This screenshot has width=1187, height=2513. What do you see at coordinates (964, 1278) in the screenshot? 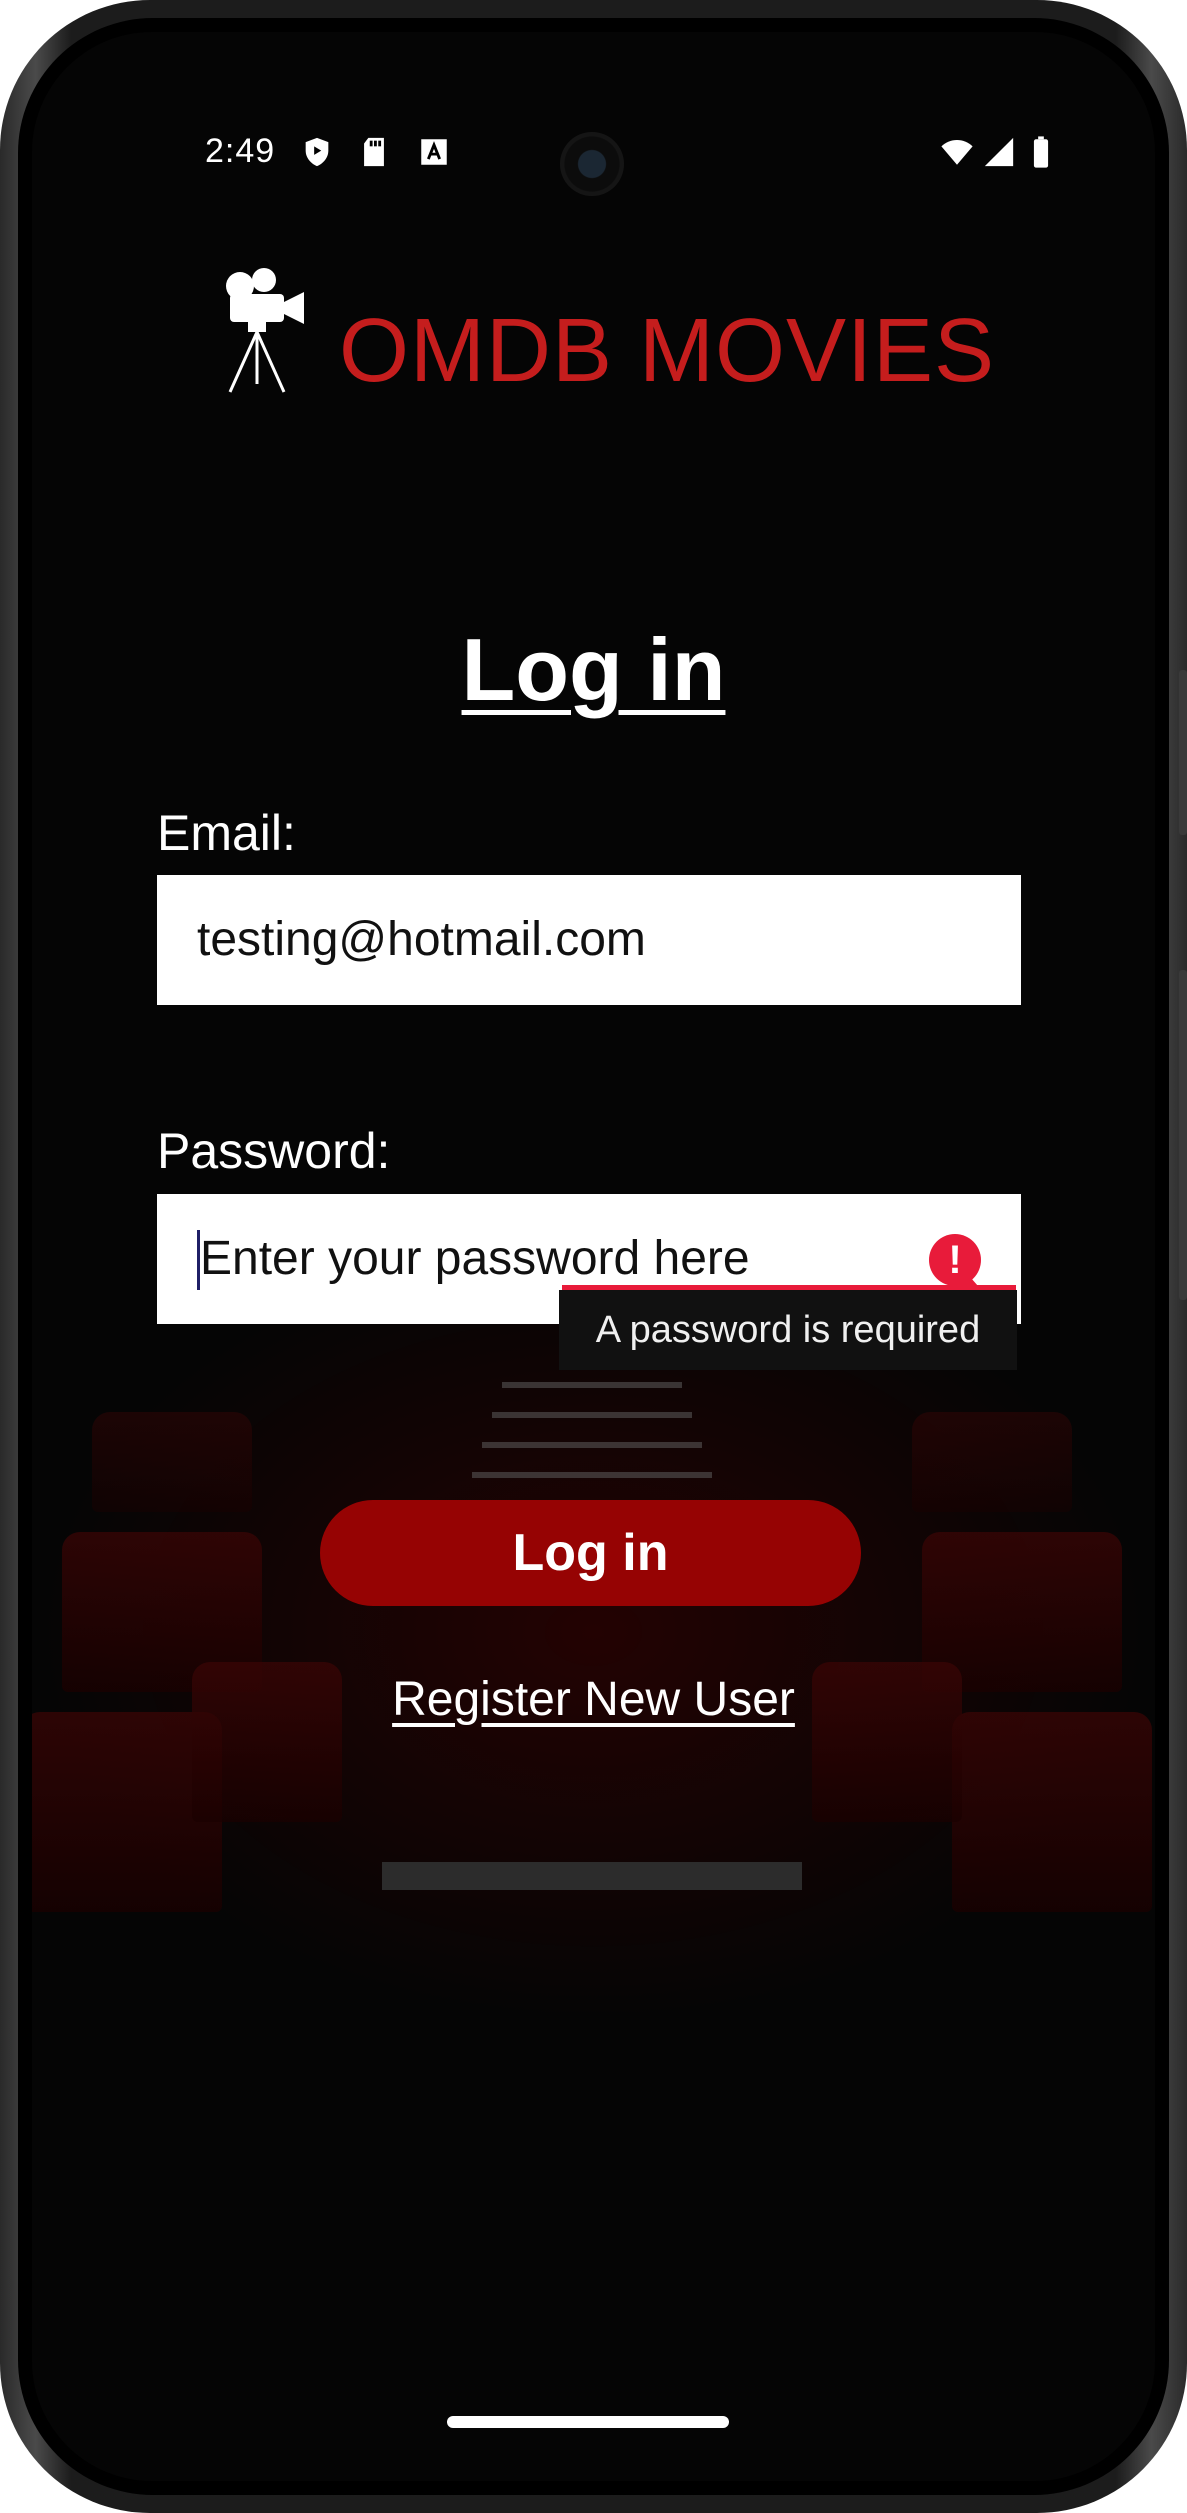
I see `error-pointer` at bounding box center [964, 1278].